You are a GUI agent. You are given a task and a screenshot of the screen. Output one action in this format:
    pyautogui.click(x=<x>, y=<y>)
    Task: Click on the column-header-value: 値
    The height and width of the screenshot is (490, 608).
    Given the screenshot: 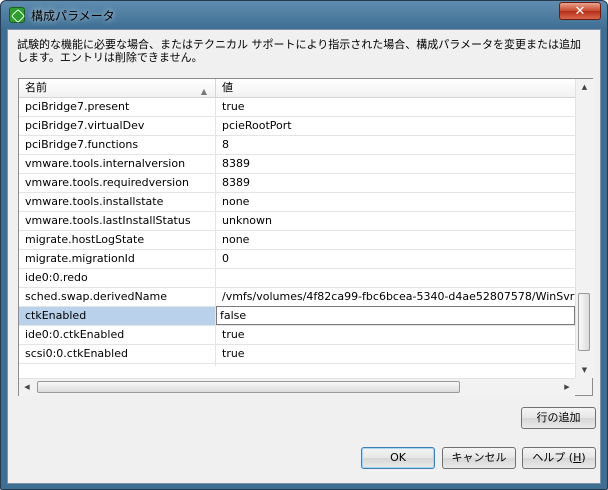 What is the action you would take?
    pyautogui.click(x=395, y=88)
    